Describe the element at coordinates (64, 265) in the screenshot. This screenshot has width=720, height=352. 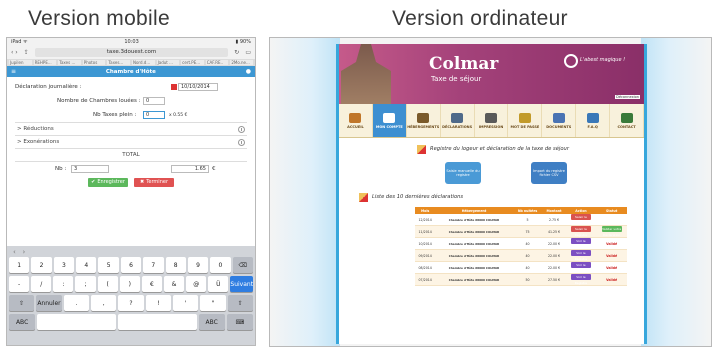
I see `key: 3` at that location.